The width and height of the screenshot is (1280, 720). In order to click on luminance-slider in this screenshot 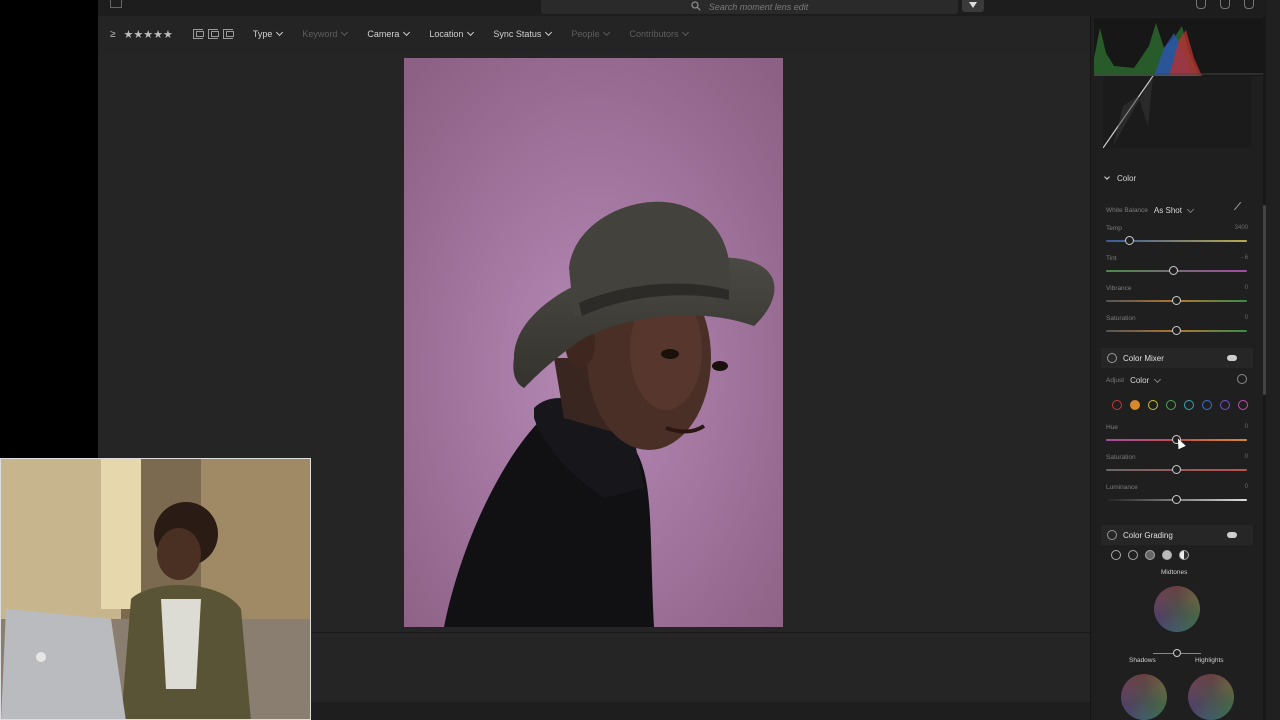, I will do `click(1176, 499)`.